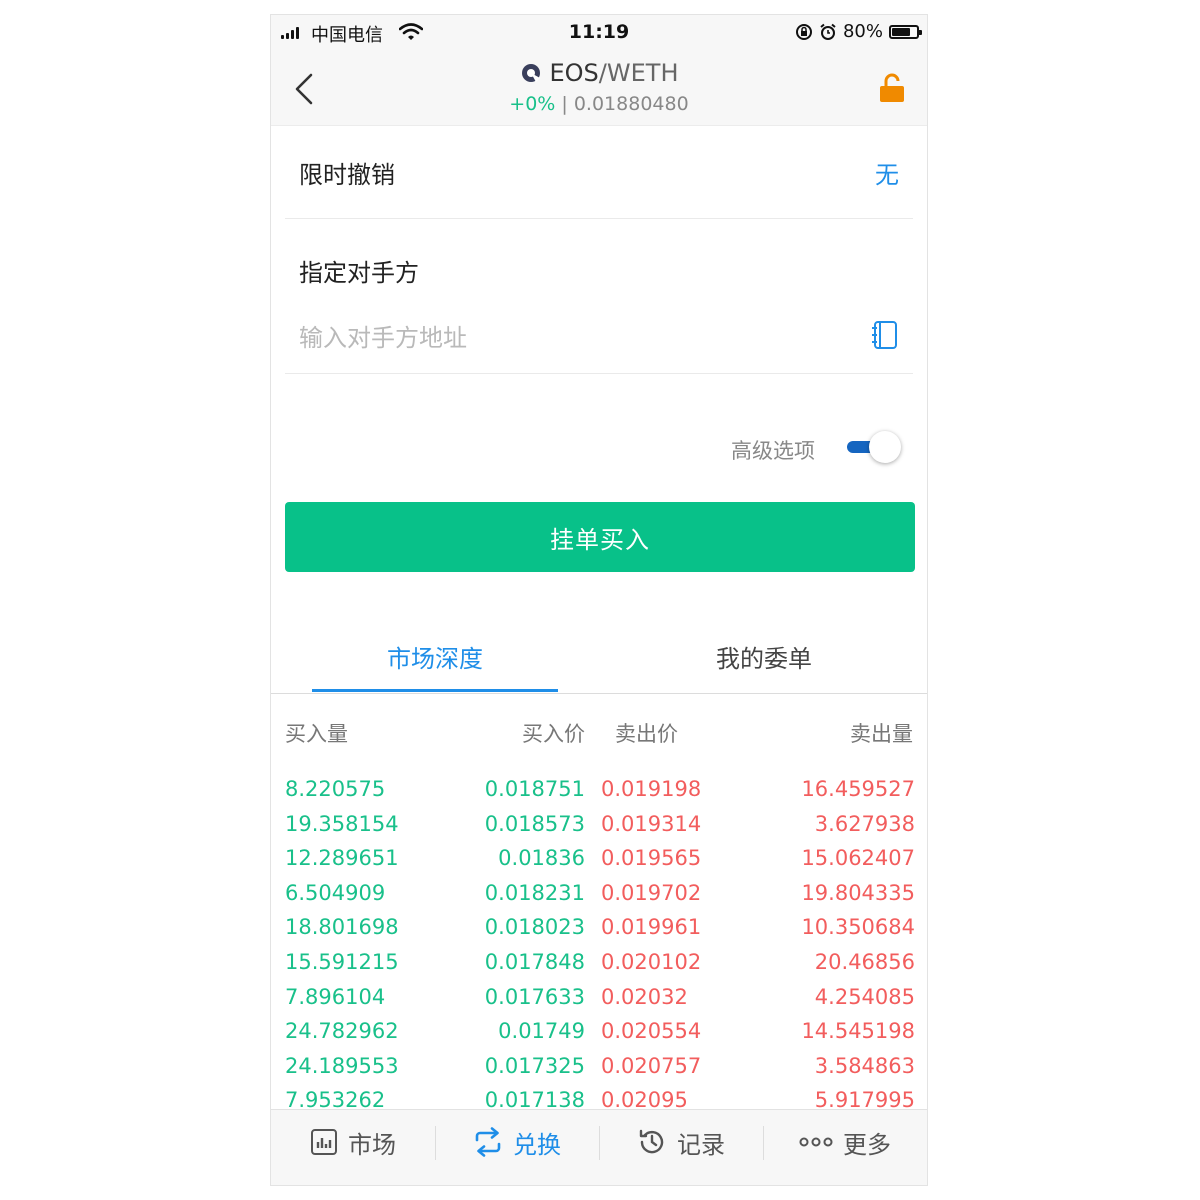 This screenshot has height=1200, width=1200. I want to click on depth-buy-amount: 7.896104, so click(335, 996).